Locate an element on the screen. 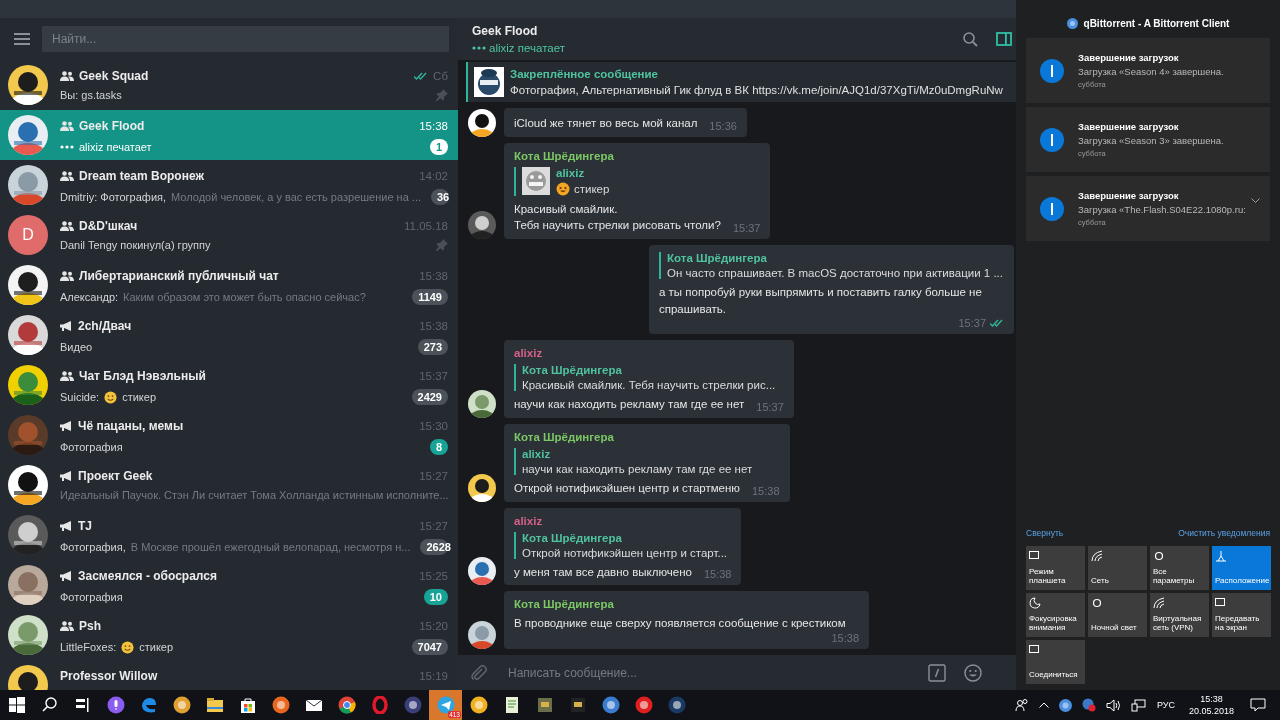 The width and height of the screenshot is (1280, 720). reply-quote: alixiz научи как находить рекламу там где ее нет is located at coordinates (647, 461).